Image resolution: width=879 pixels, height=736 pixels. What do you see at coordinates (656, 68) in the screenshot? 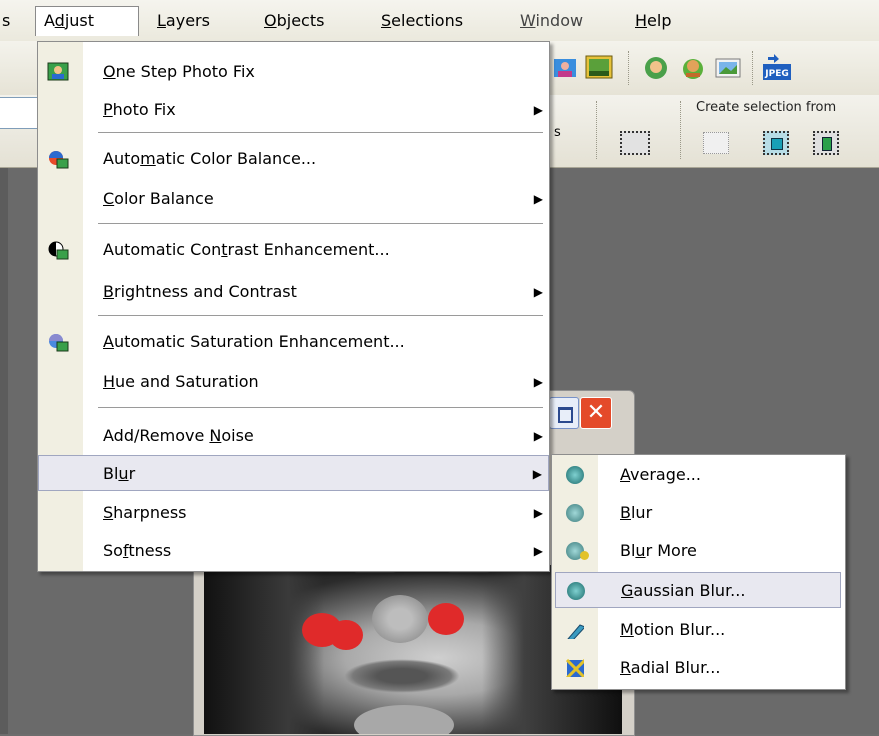
I see `face-retouch-icon` at bounding box center [656, 68].